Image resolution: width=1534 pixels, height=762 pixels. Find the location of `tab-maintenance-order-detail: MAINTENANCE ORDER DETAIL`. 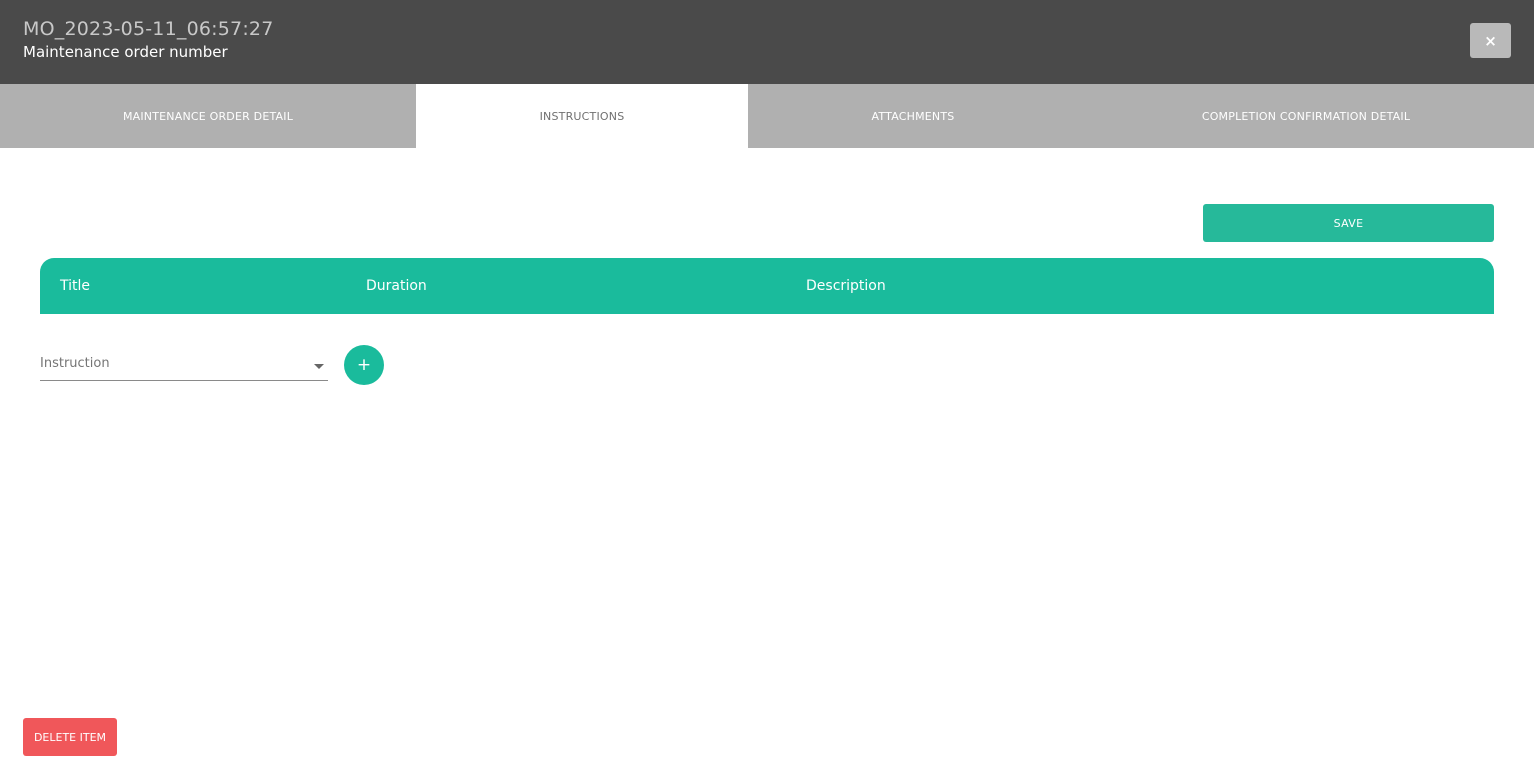

tab-maintenance-order-detail: MAINTENANCE ORDER DETAIL is located at coordinates (208, 116).